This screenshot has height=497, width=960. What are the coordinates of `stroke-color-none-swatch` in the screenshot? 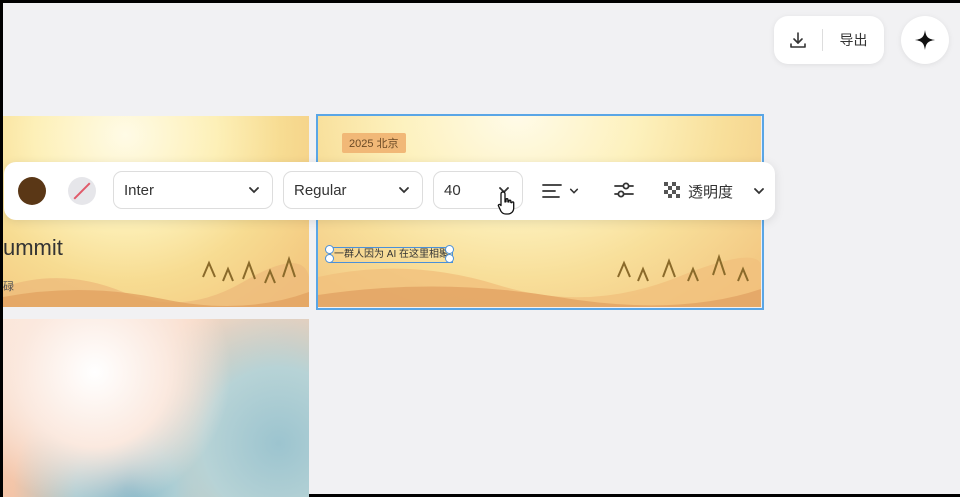 It's located at (82, 191).